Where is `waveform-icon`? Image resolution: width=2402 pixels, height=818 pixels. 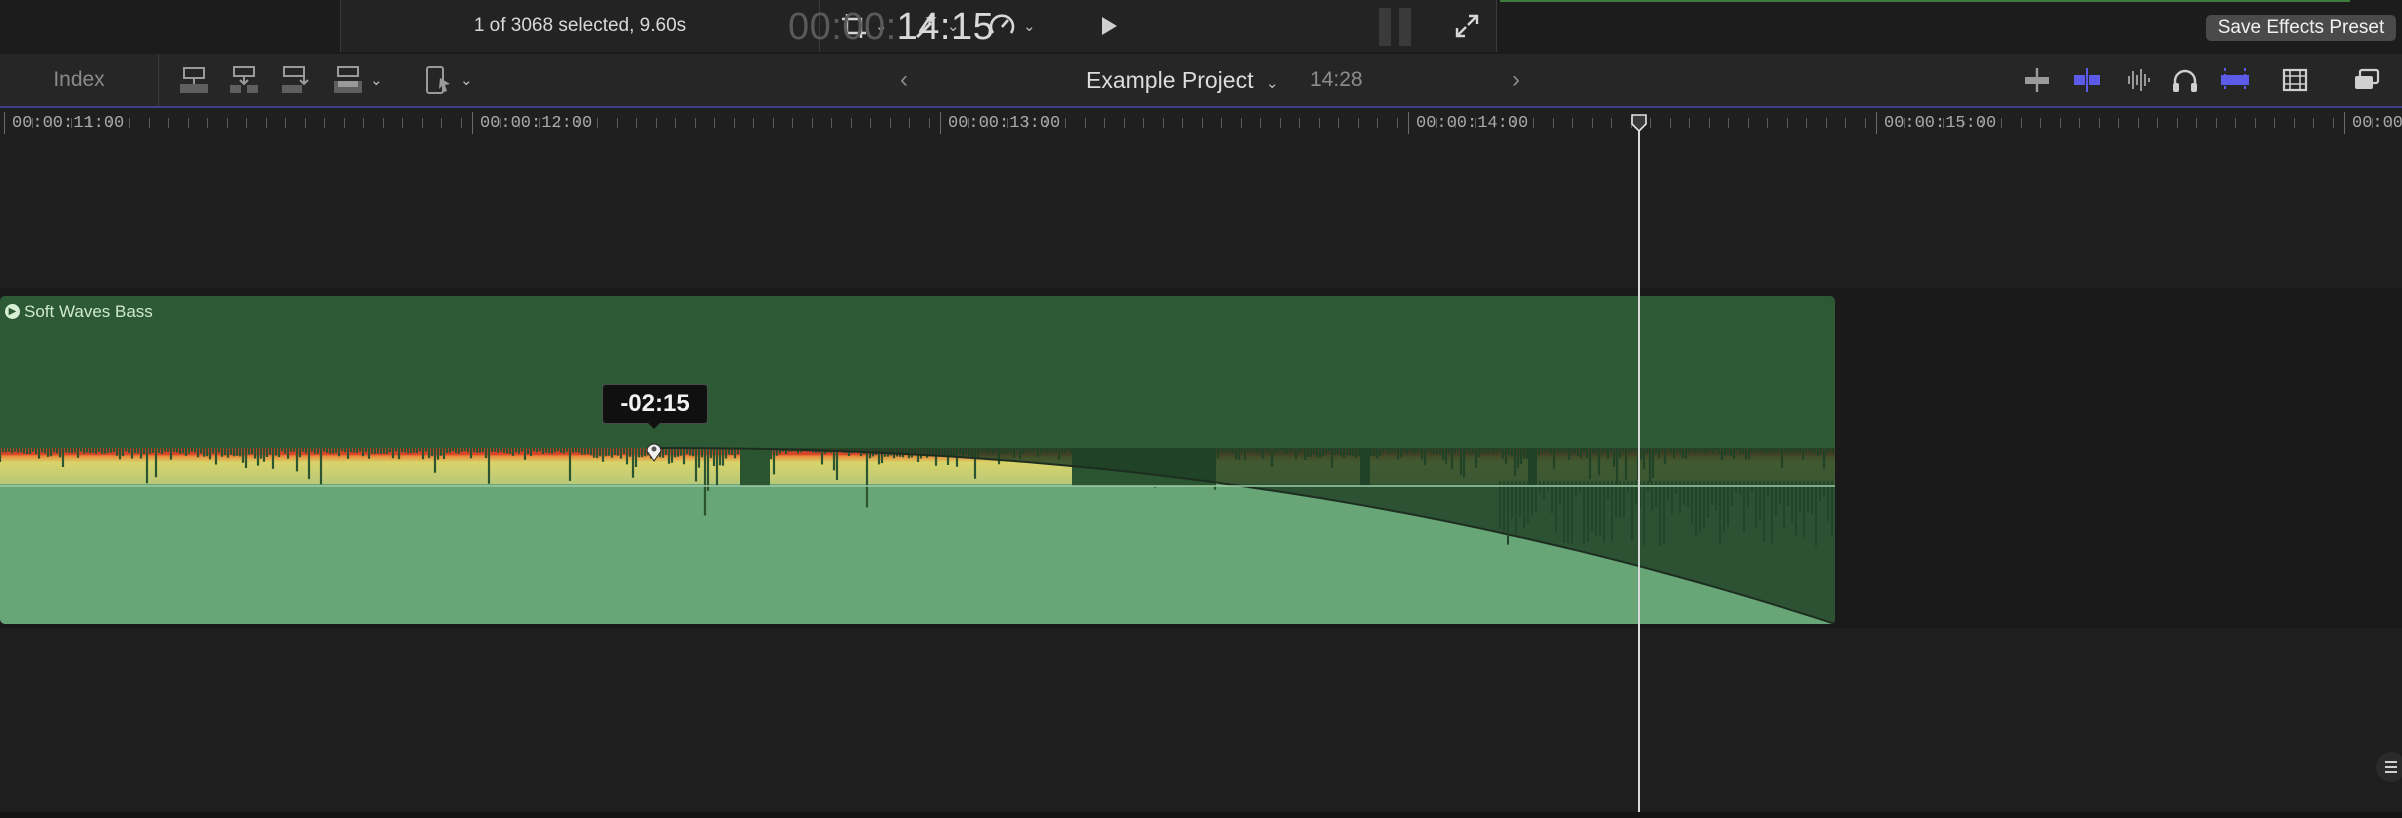 waveform-icon is located at coordinates (2139, 80).